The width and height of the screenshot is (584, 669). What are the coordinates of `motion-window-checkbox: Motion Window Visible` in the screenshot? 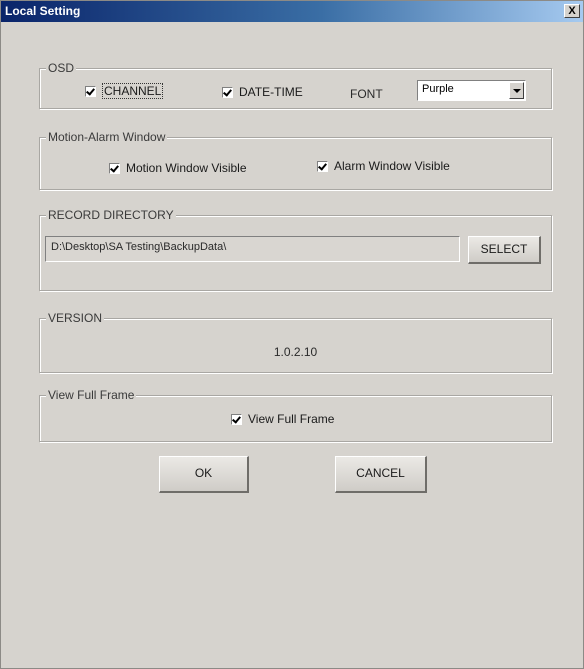 It's located at (178, 168).